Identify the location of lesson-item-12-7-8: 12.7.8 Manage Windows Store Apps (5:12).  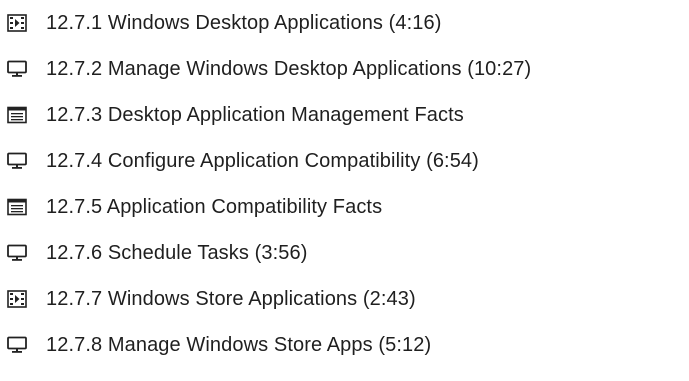
(215, 345).